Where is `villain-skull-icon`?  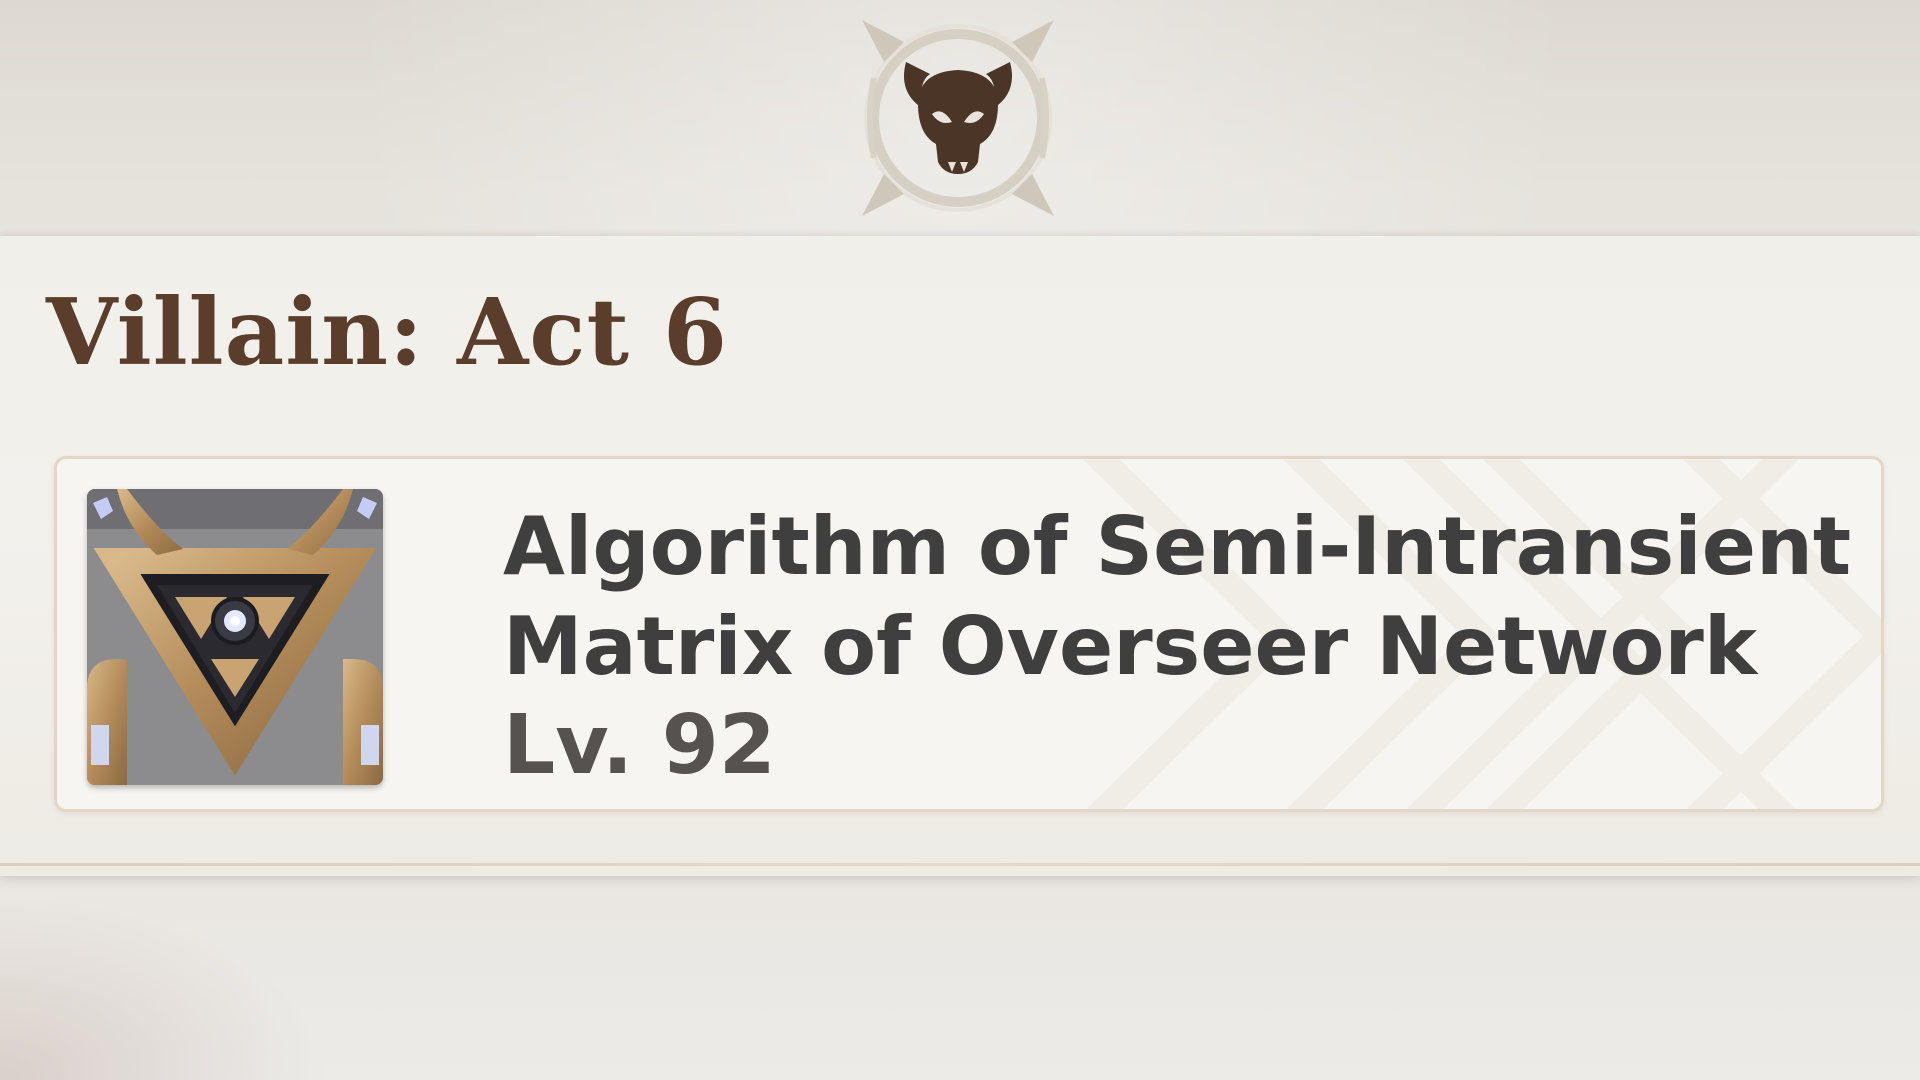
villain-skull-icon is located at coordinates (958, 118).